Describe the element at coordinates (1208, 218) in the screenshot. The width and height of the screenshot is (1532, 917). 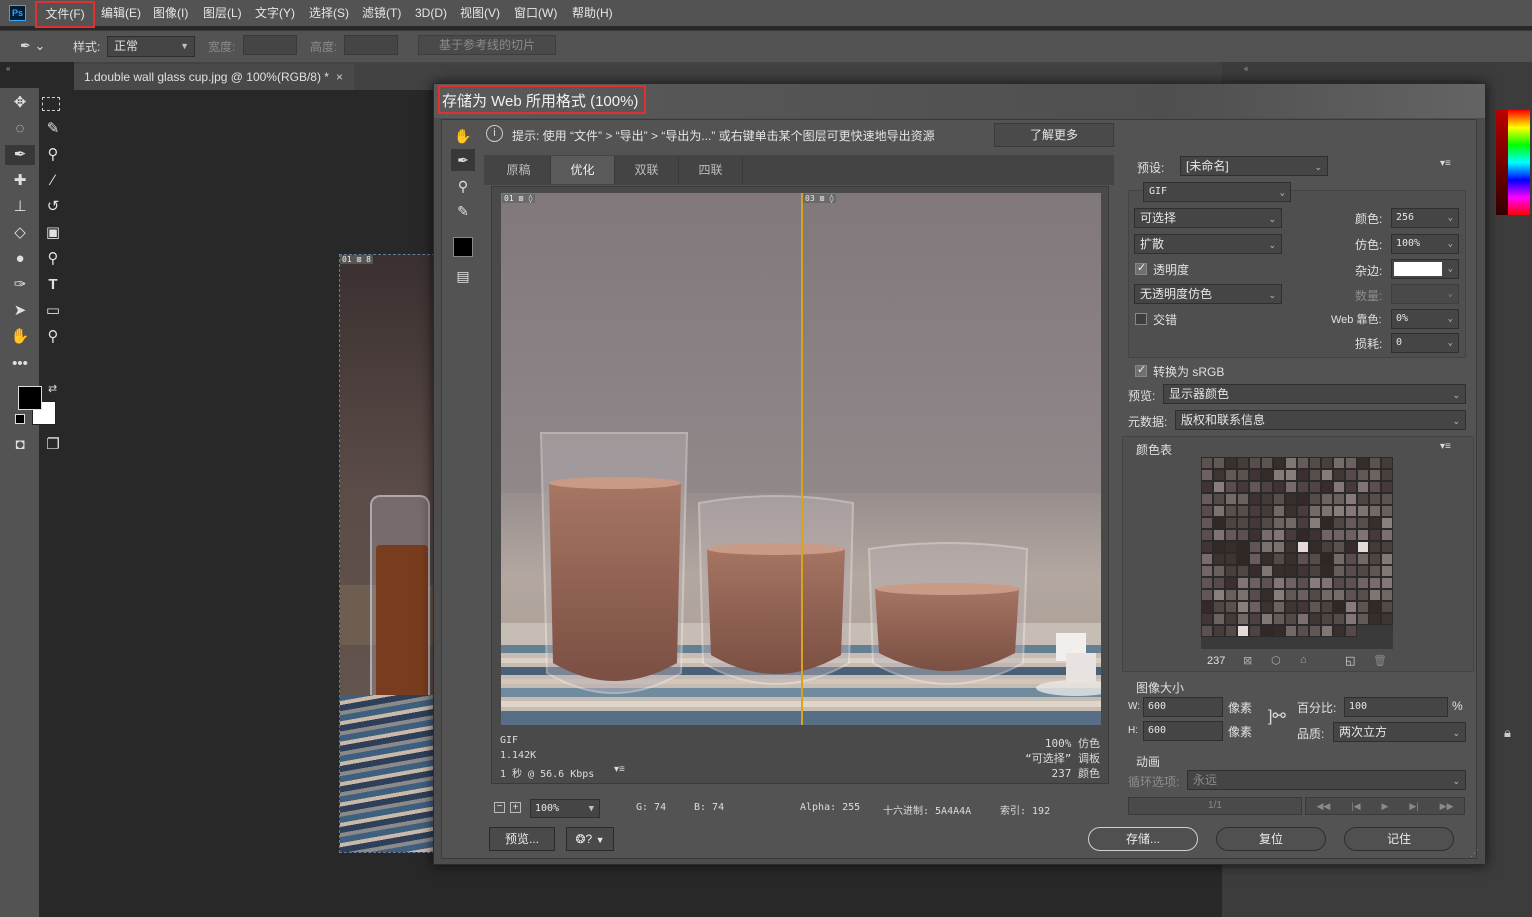
I see `color-reduction-select: 可选择 ⌄` at that location.